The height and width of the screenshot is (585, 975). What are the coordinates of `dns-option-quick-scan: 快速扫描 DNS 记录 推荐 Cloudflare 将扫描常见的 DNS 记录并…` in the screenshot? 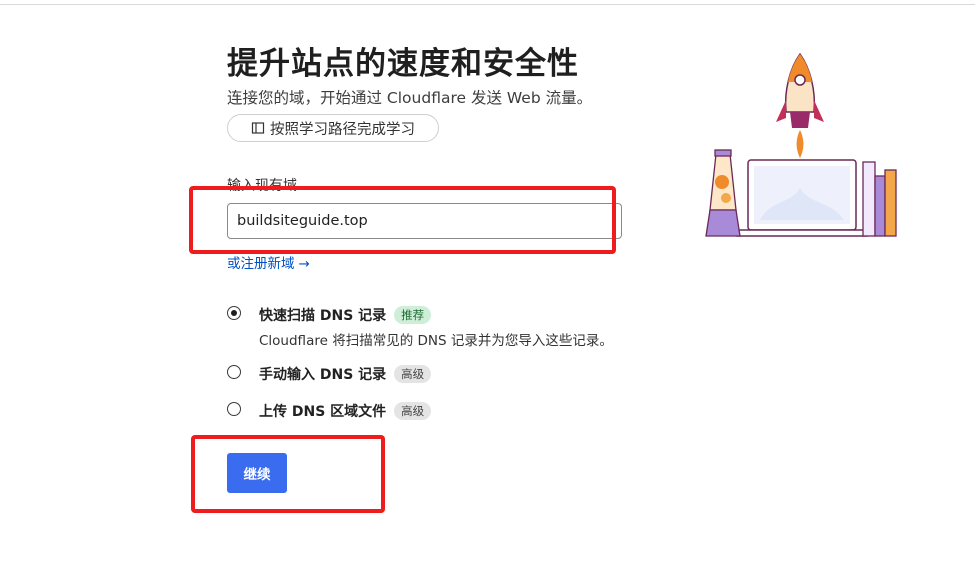 It's located at (420, 327).